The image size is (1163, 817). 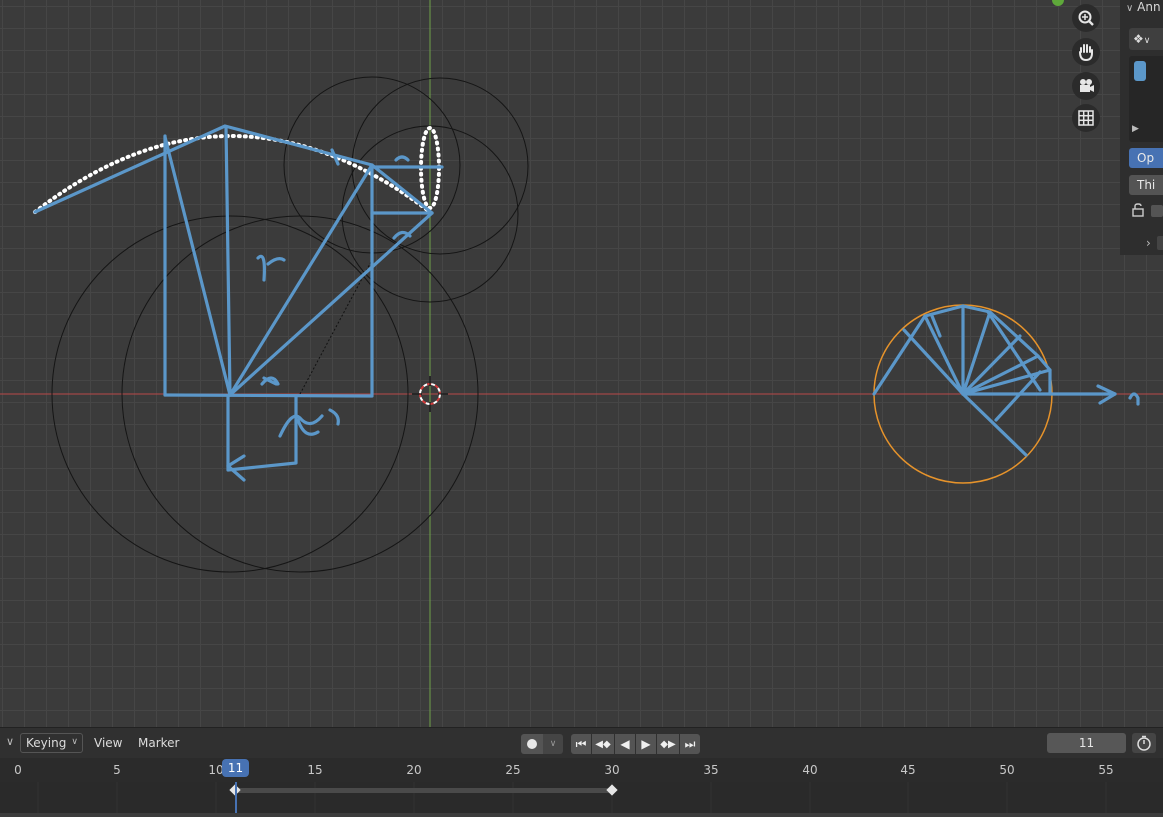 What do you see at coordinates (1146, 185) in the screenshot?
I see `thi-button: Thi` at bounding box center [1146, 185].